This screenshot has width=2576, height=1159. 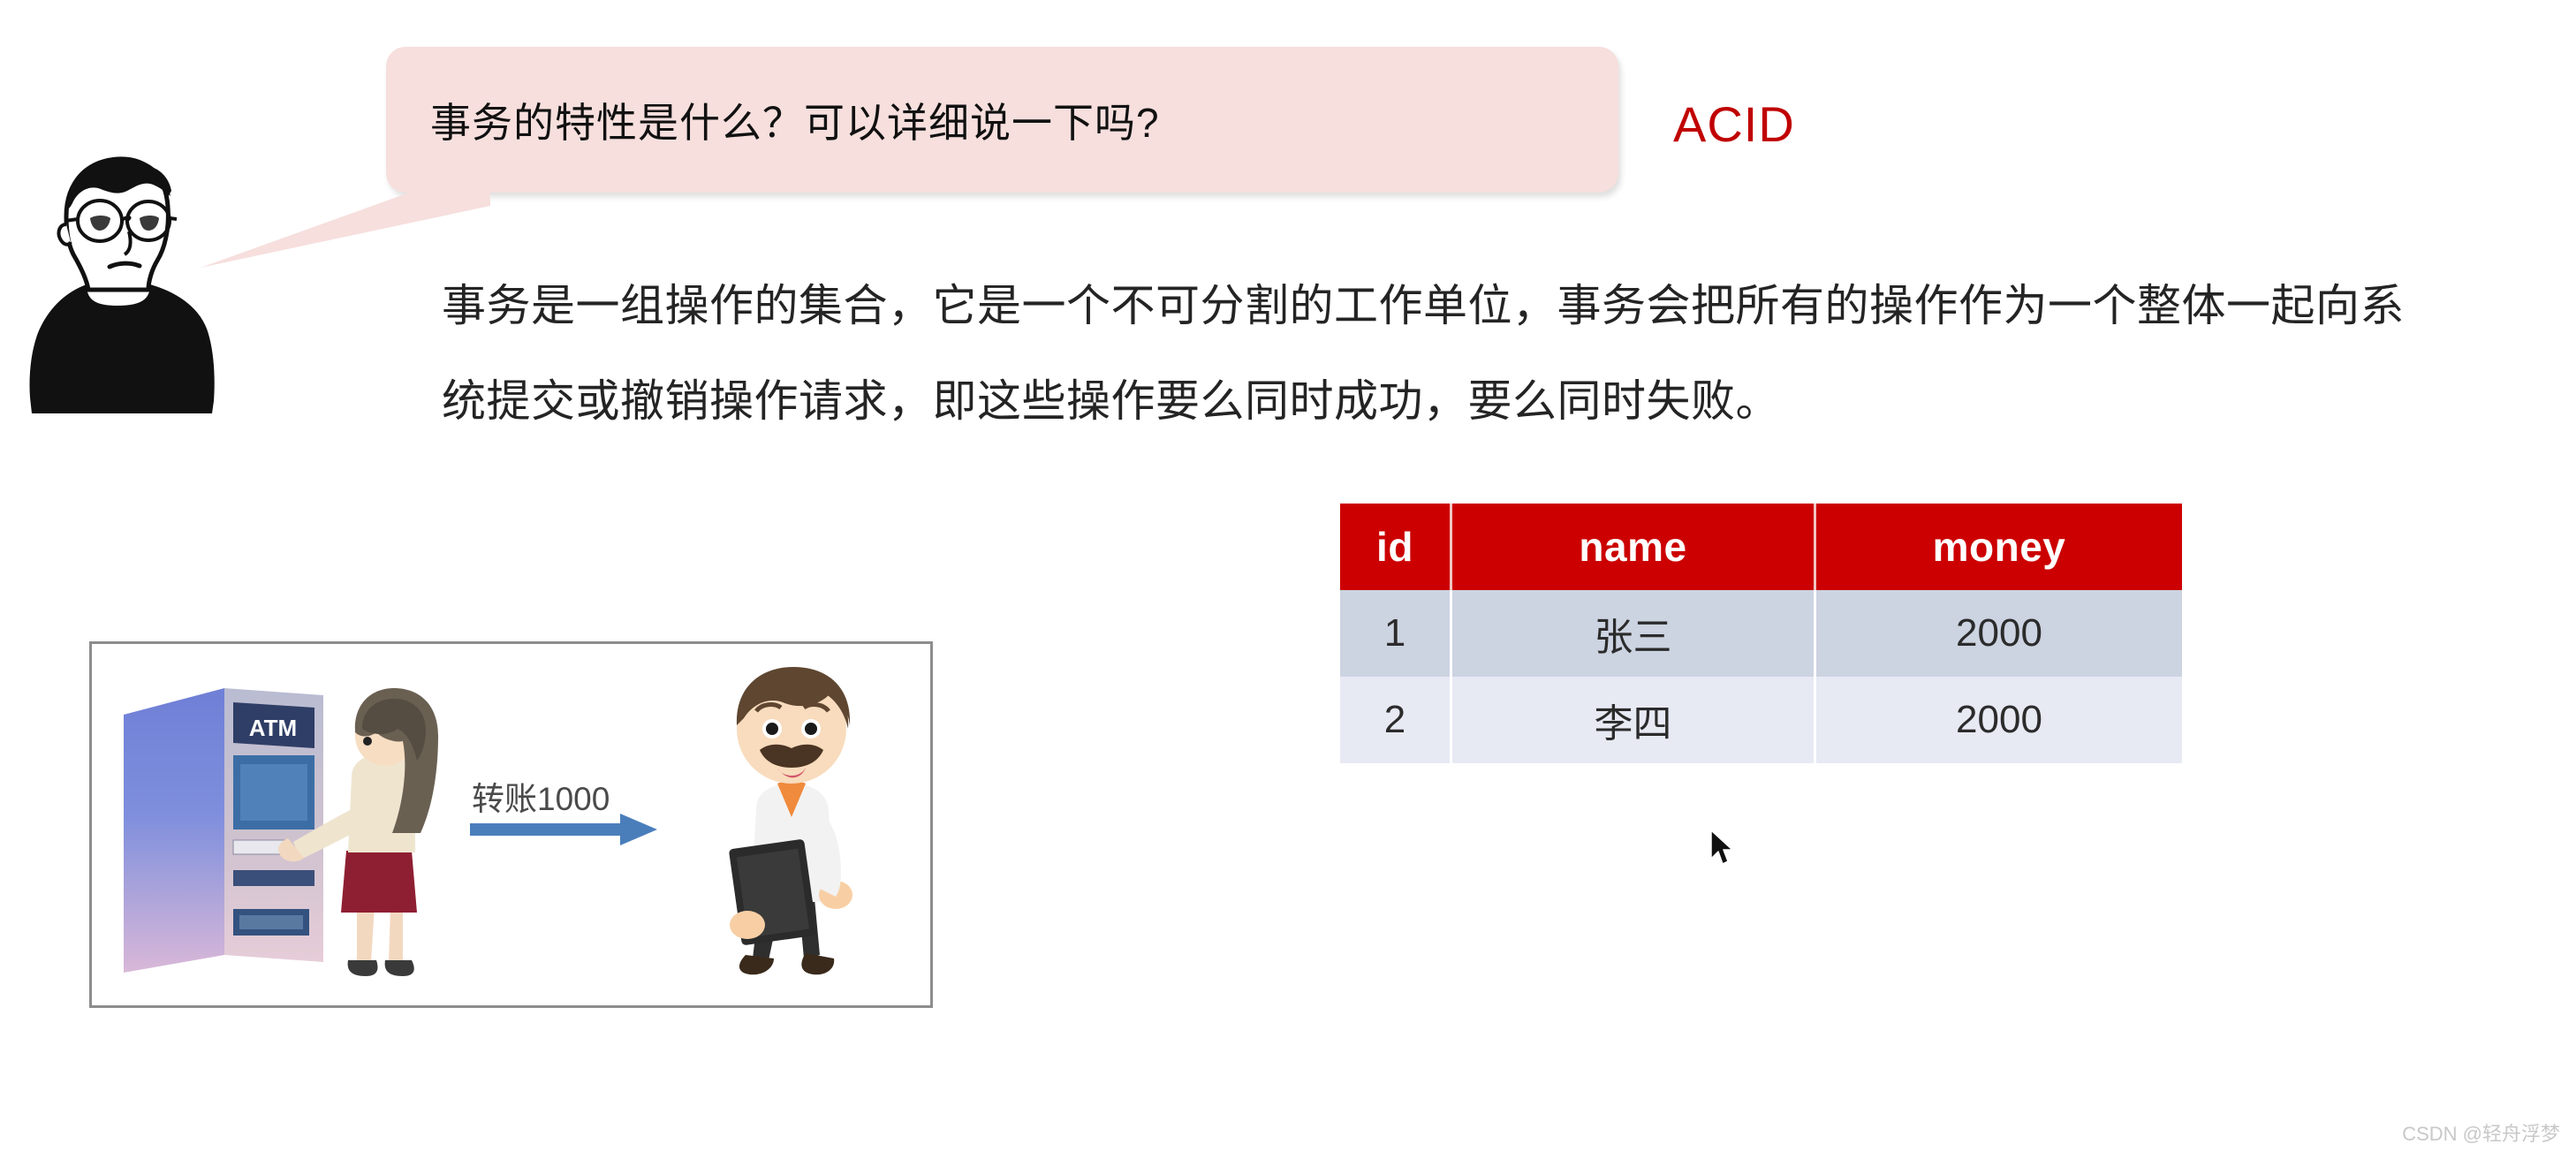 I want to click on cell-id: 1, so click(x=1396, y=633).